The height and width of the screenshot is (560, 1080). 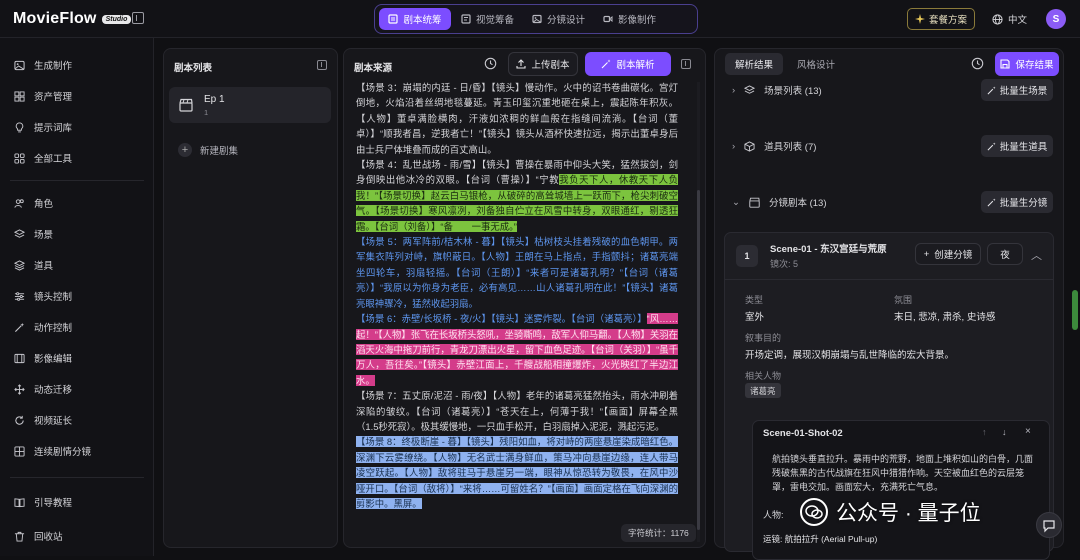 I want to click on new-episode-button: + 新建剧集, so click(x=208, y=150).